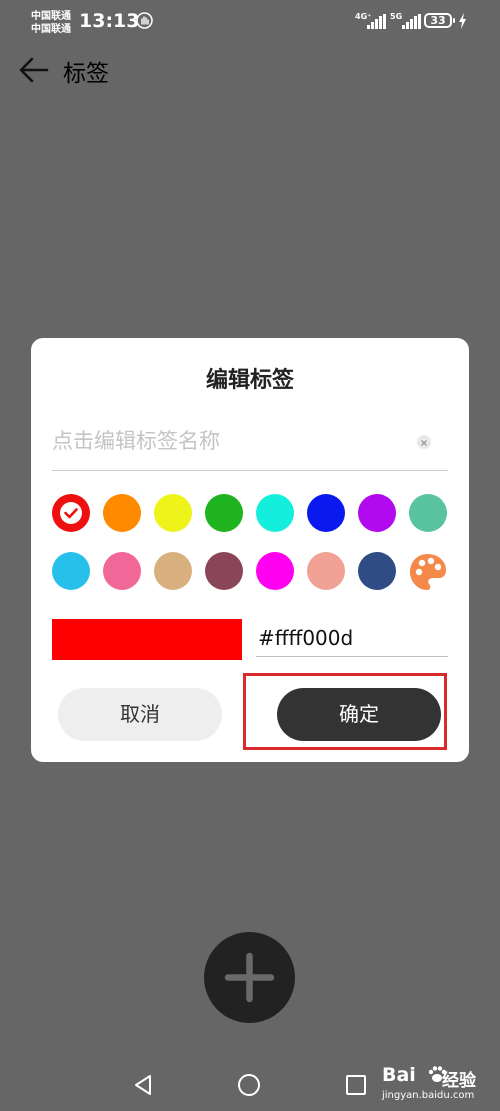 The width and height of the screenshot is (500, 1111). What do you see at coordinates (428, 572) in the screenshot?
I see `custom-palette-icon` at bounding box center [428, 572].